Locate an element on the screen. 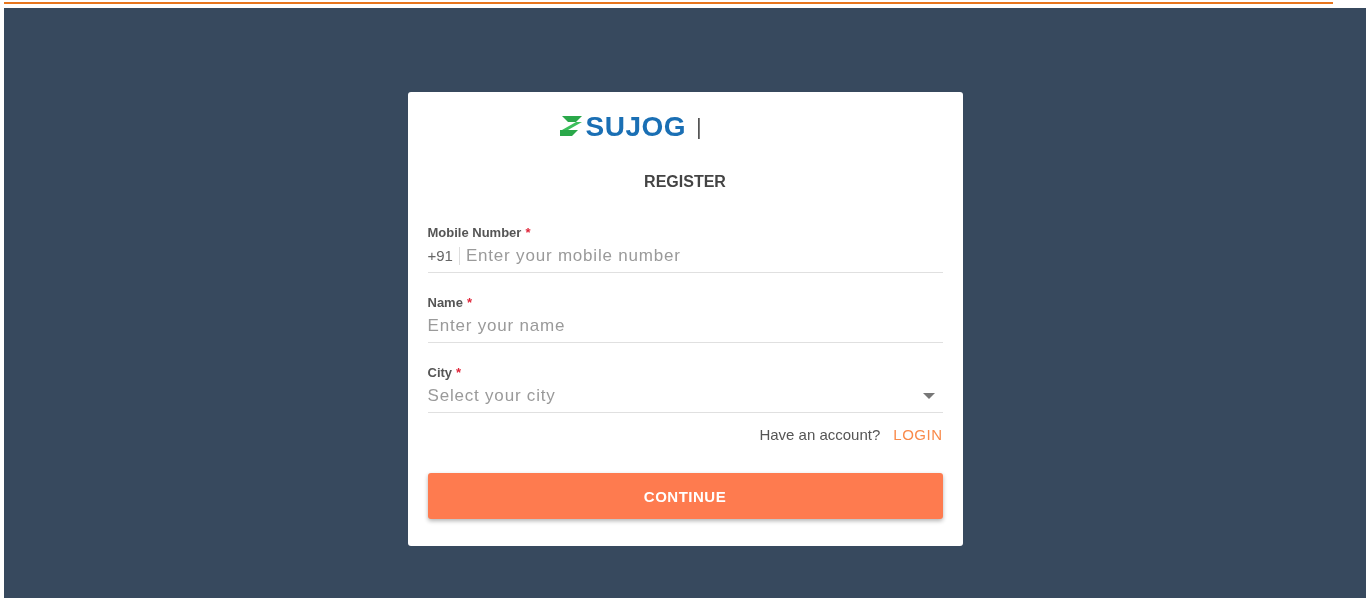 Image resolution: width=1371 pixels, height=598 pixels. field-label: City is located at coordinates (440, 372).